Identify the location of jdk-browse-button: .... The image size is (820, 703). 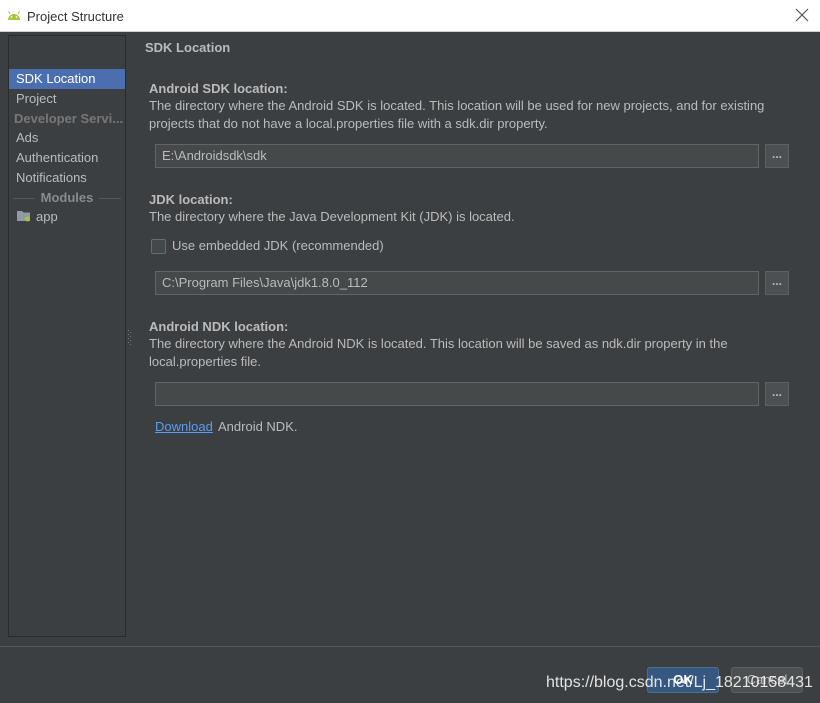
(777, 283).